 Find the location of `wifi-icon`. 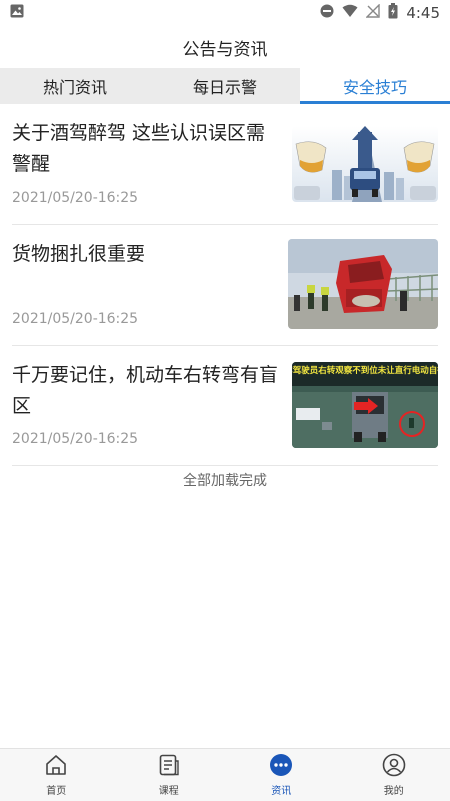

wifi-icon is located at coordinates (350, 13).